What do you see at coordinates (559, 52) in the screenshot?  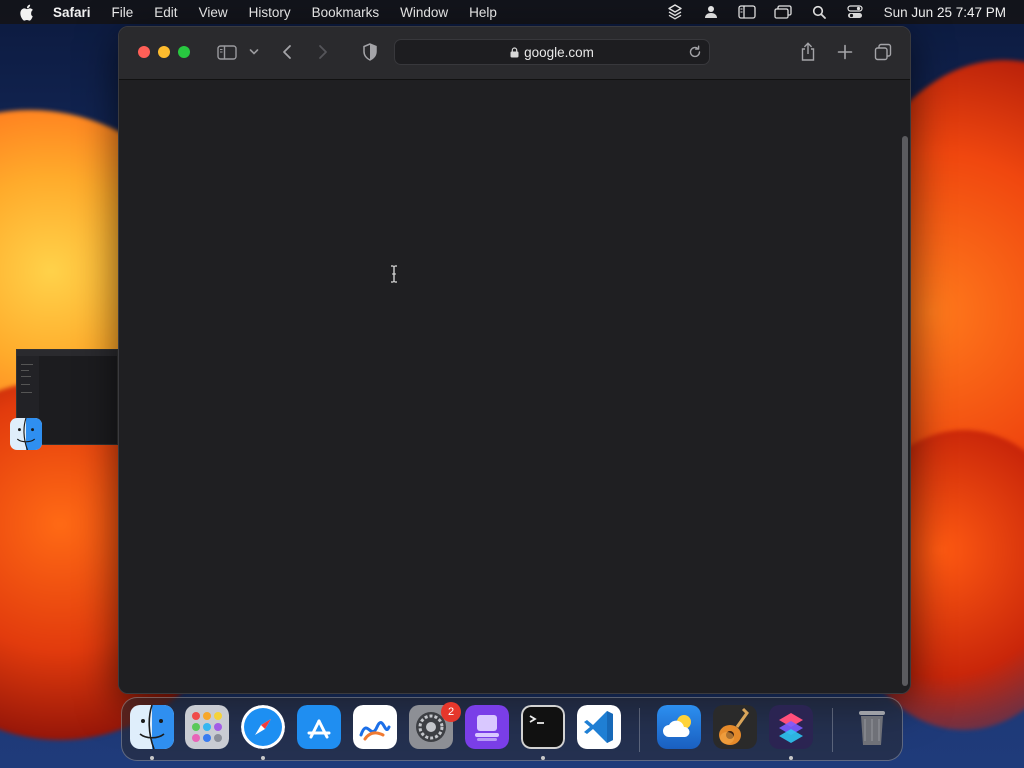 I see `url-text: google.com` at bounding box center [559, 52].